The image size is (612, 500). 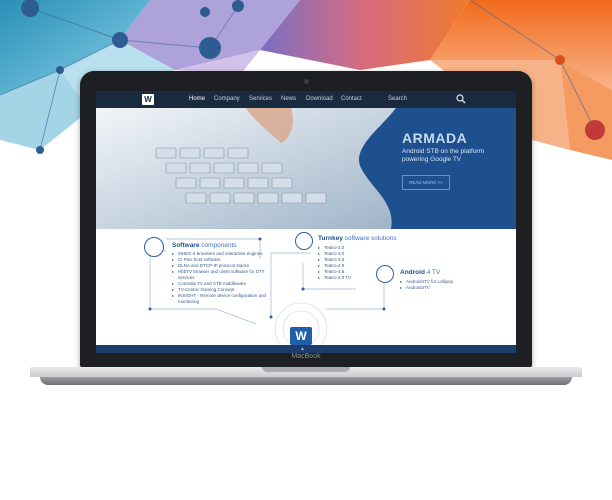 What do you see at coordinates (306, 369) in the screenshot?
I see `base-notch` at bounding box center [306, 369].